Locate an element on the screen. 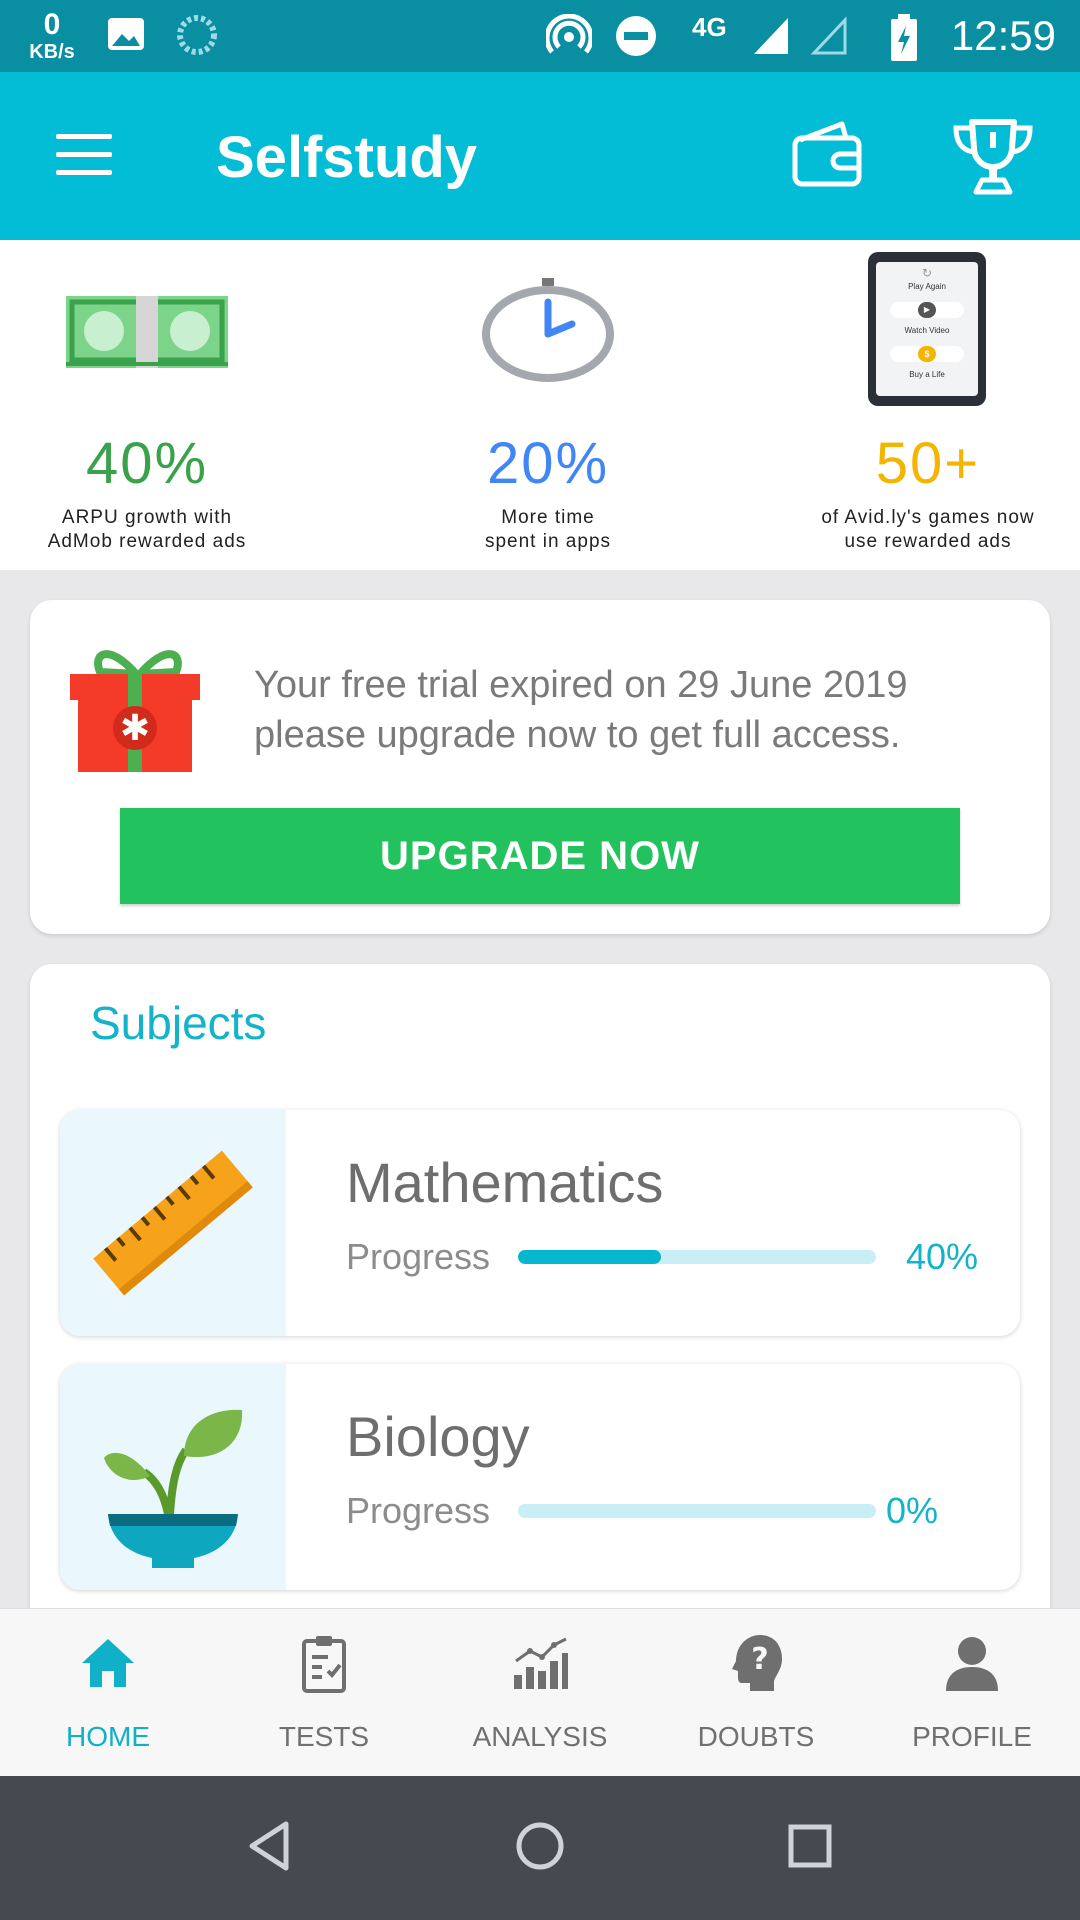  ruler-icon is located at coordinates (173, 1223).